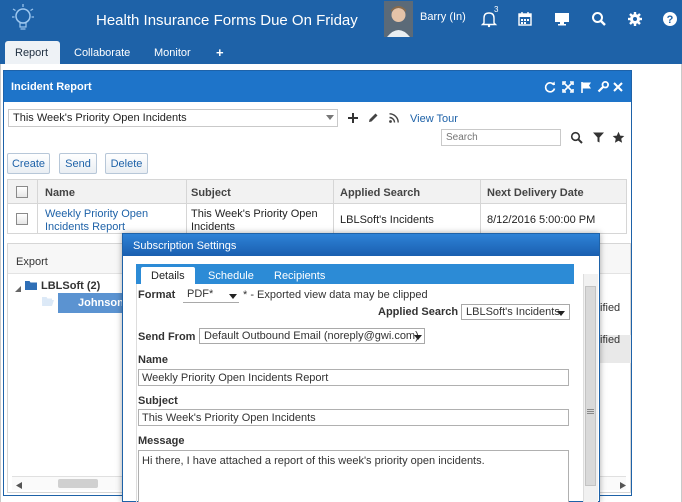  Describe the element at coordinates (515, 312) in the screenshot. I see `applied-search-select: LBLSoft's Incidents` at that location.